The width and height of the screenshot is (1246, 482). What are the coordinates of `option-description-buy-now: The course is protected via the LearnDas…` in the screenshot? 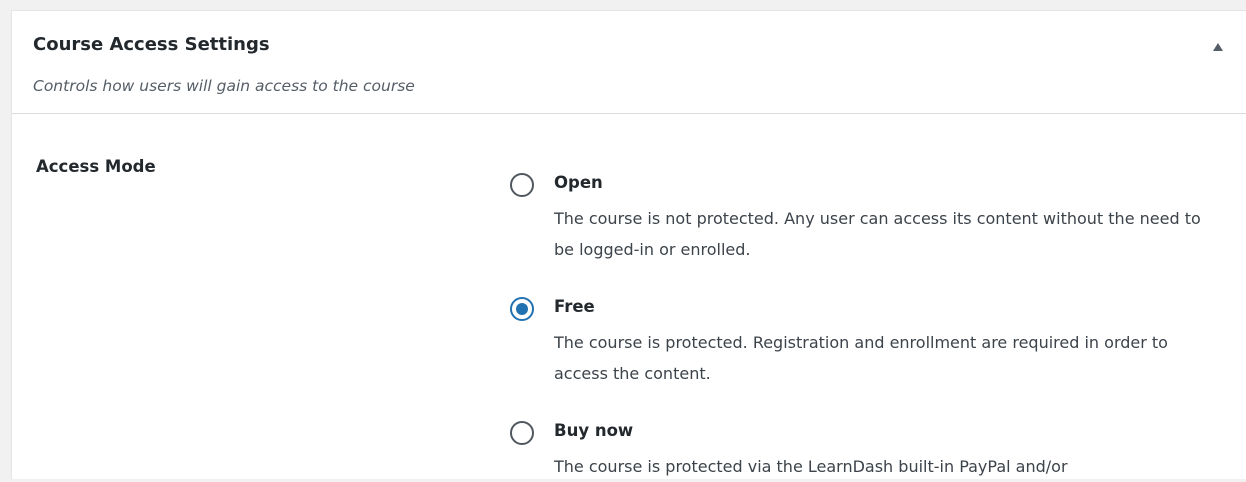 It's located at (811, 466).